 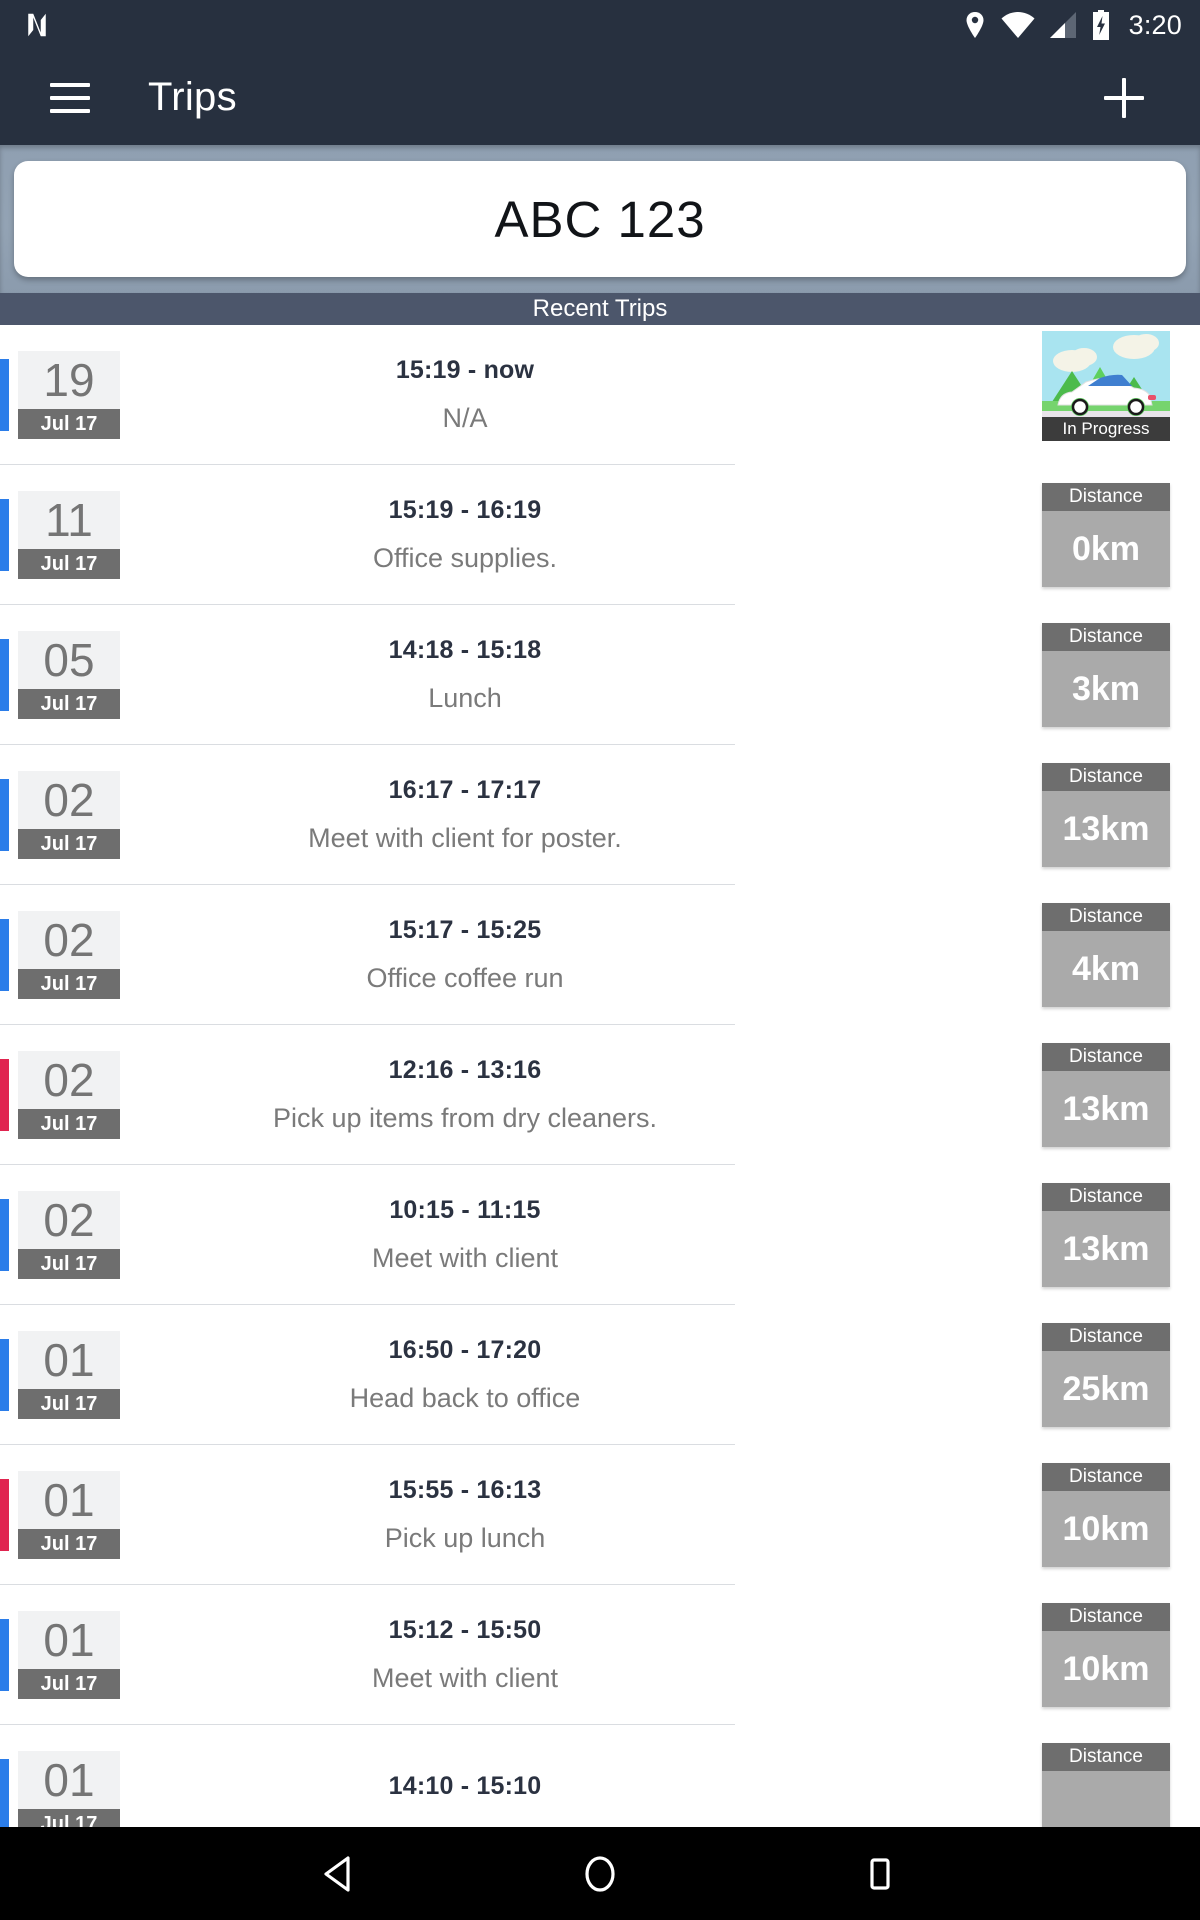 I want to click on trip-time-range: 15:19 - 16:19, so click(x=465, y=510).